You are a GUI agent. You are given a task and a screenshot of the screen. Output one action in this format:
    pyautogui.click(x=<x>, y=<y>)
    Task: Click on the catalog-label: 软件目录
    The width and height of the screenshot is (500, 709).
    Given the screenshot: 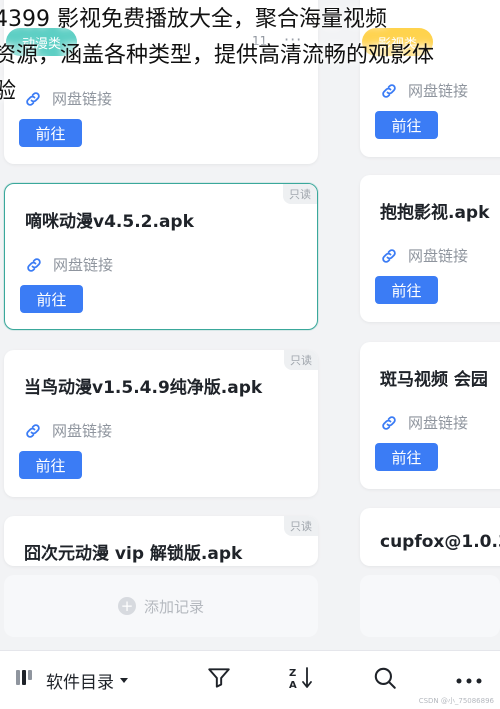 What is the action you would take?
    pyautogui.click(x=80, y=682)
    